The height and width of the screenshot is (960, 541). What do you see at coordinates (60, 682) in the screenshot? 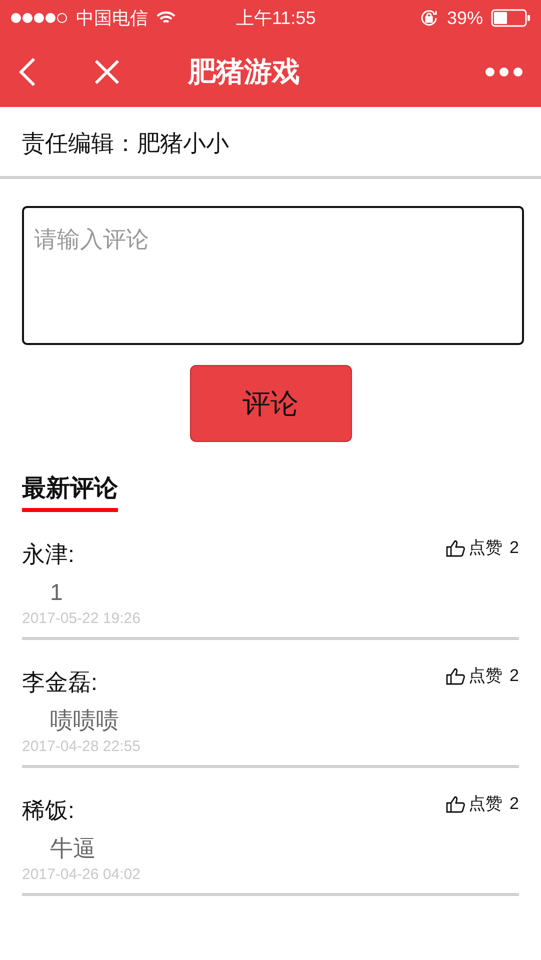
I see `comment-author: 李金磊:` at bounding box center [60, 682].